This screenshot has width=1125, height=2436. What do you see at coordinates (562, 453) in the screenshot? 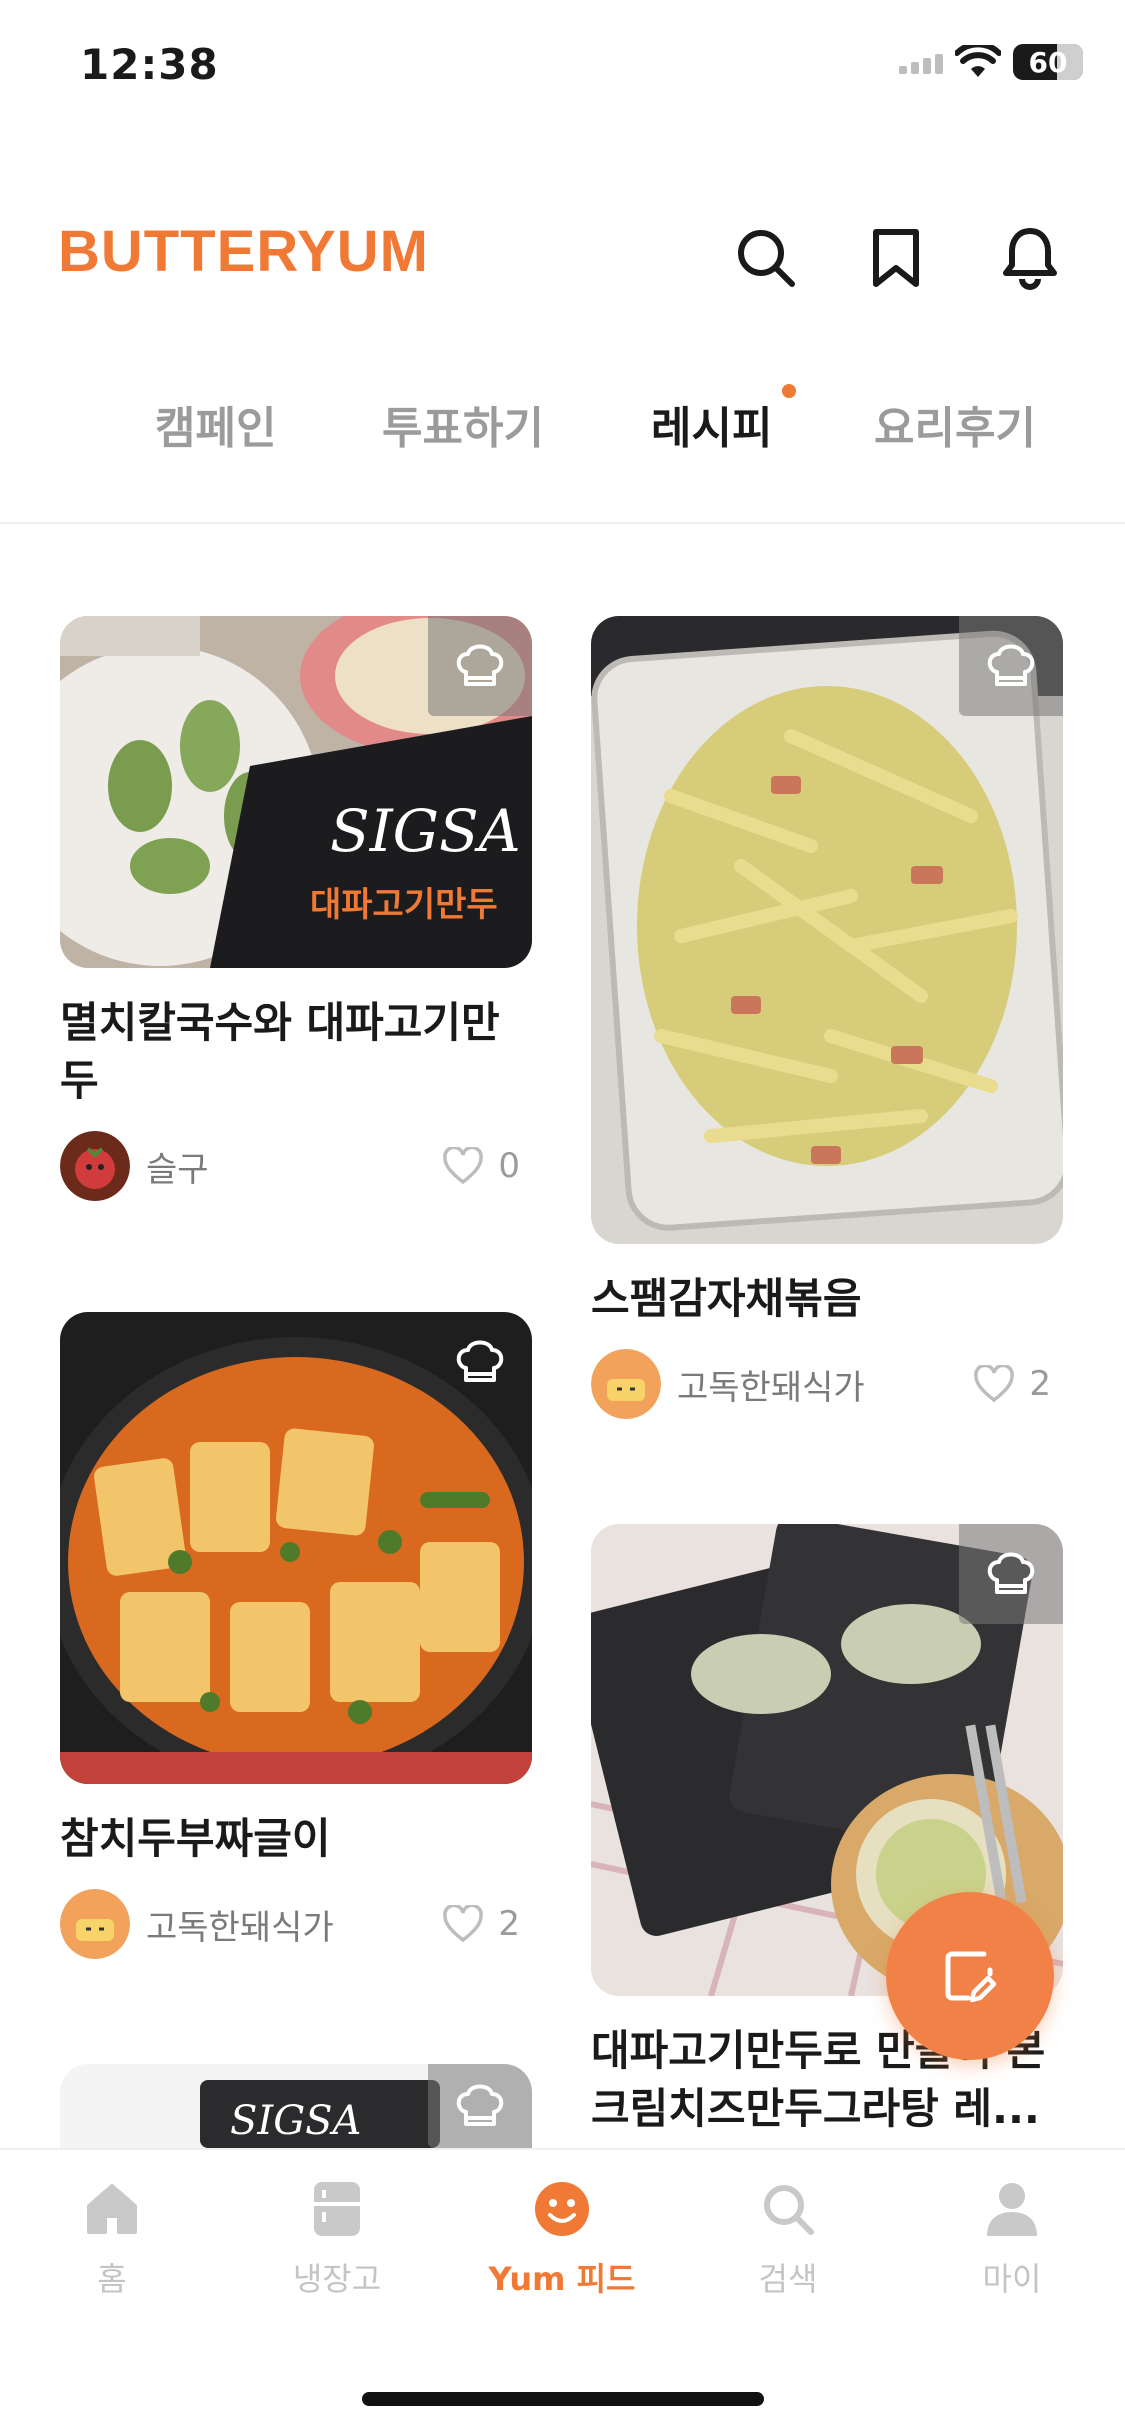
I see `feed-tabs: 캠페인 투표하기 레시피 요리후기` at bounding box center [562, 453].